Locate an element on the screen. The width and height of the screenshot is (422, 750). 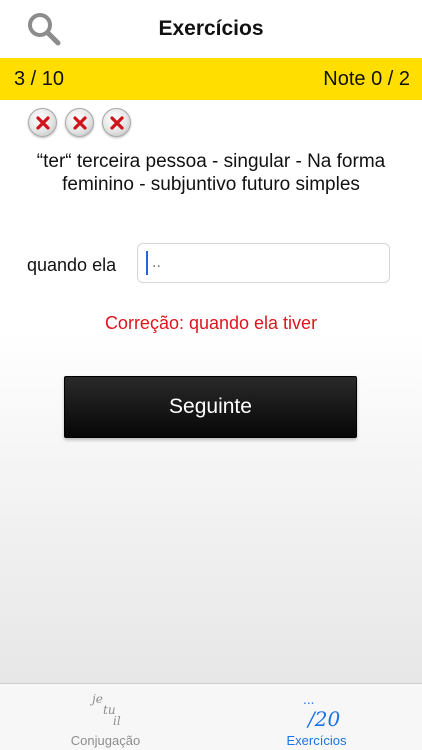
navigation-bar: Exercícios is located at coordinates (211, 29).